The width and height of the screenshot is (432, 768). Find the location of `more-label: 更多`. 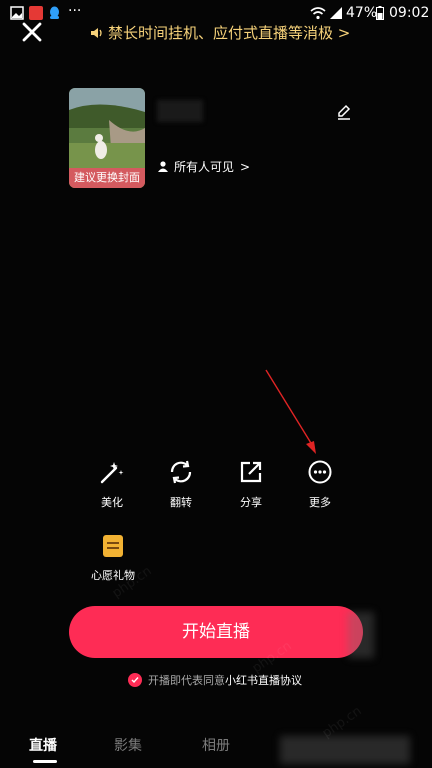

more-label: 更多 is located at coordinates (320, 502).